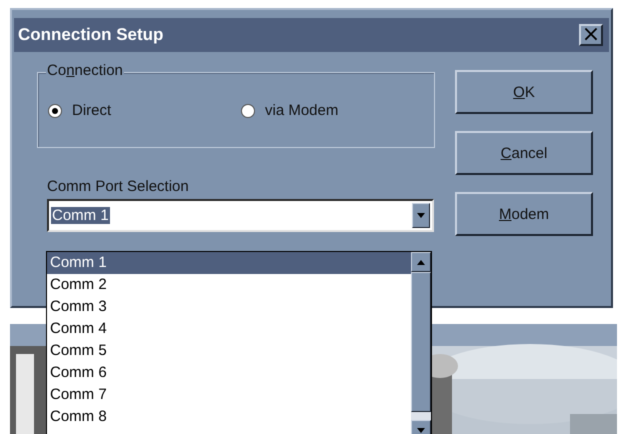 The image size is (621, 434). I want to click on list-item: Comm 3, so click(229, 307).